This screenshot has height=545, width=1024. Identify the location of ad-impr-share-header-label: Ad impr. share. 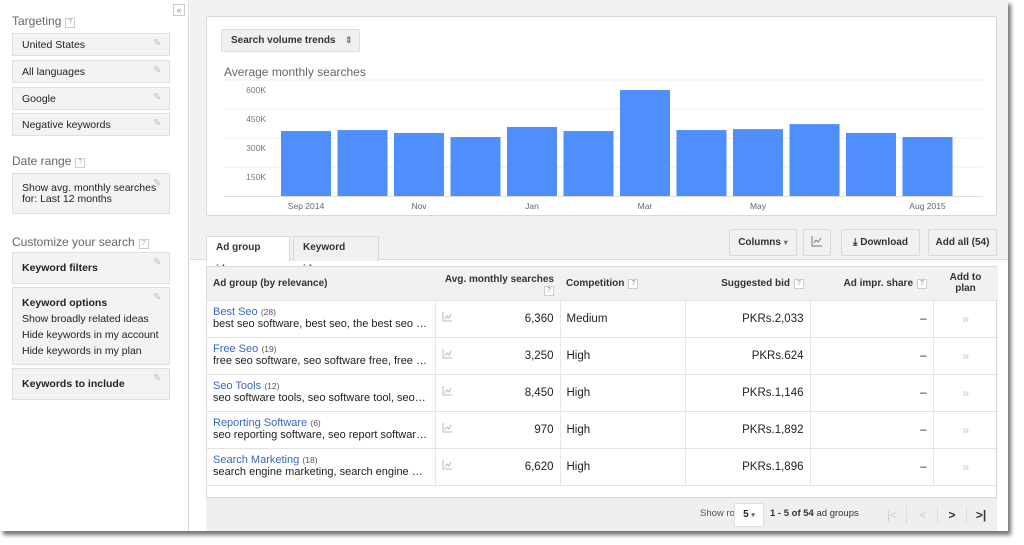
(878, 283).